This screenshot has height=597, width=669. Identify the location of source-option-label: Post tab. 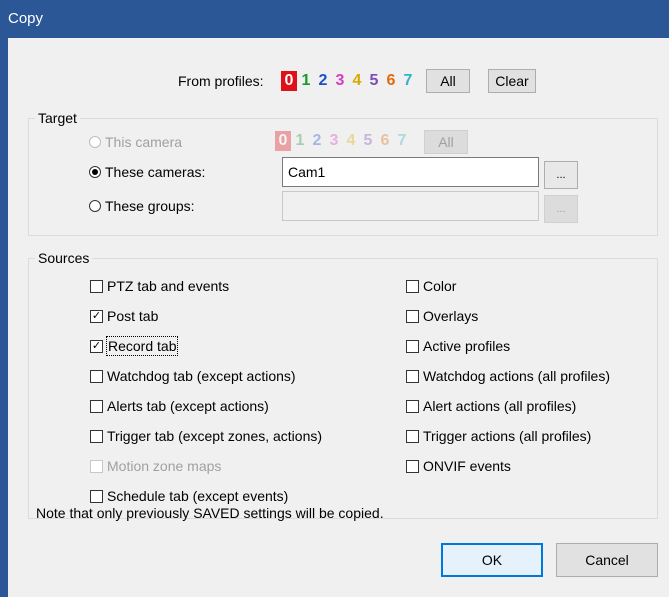
(133, 316).